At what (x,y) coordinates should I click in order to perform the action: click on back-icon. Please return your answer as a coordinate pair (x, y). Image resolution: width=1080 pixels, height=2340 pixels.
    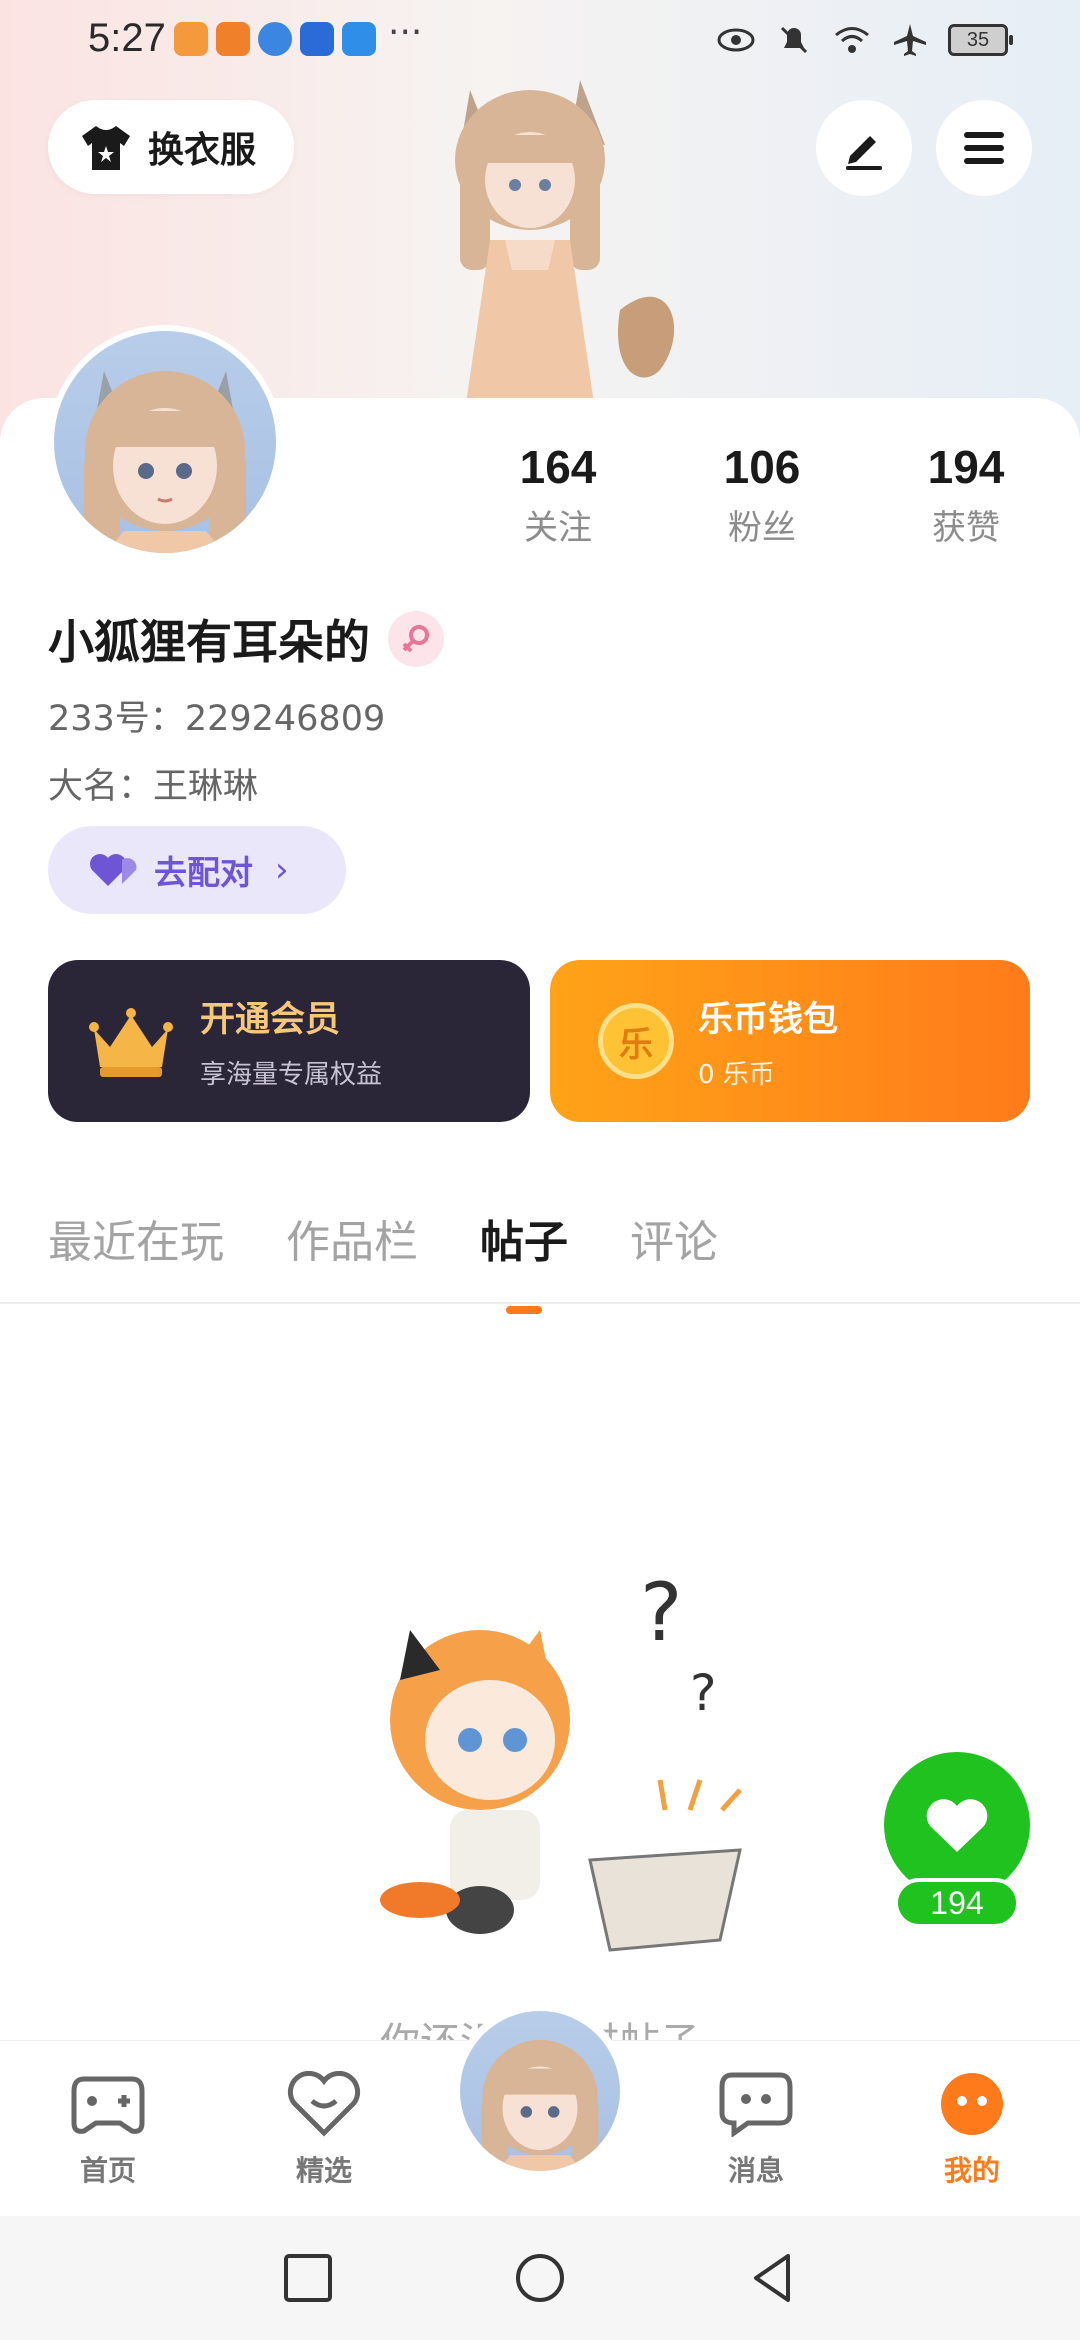
    Looking at the image, I should click on (772, 2278).